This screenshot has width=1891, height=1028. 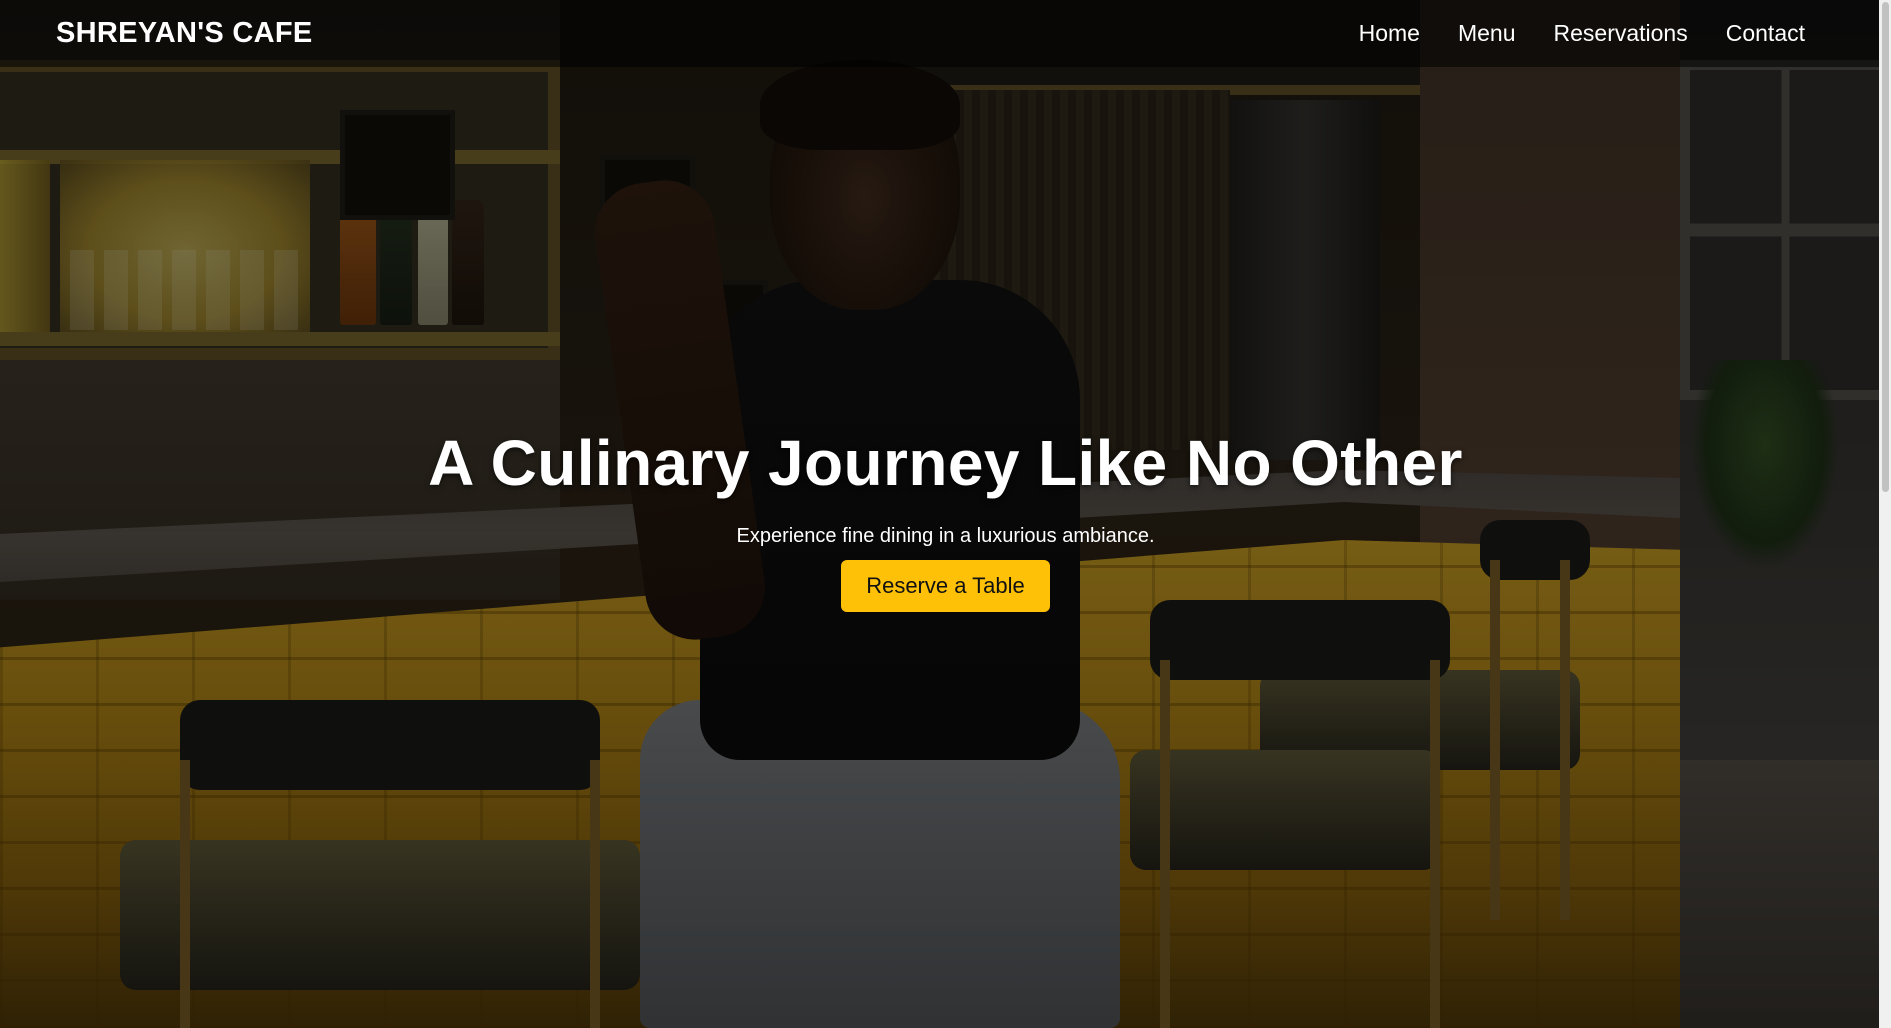 What do you see at coordinates (945, 463) in the screenshot?
I see `hero-title: A Culinary Journey Like No Other` at bounding box center [945, 463].